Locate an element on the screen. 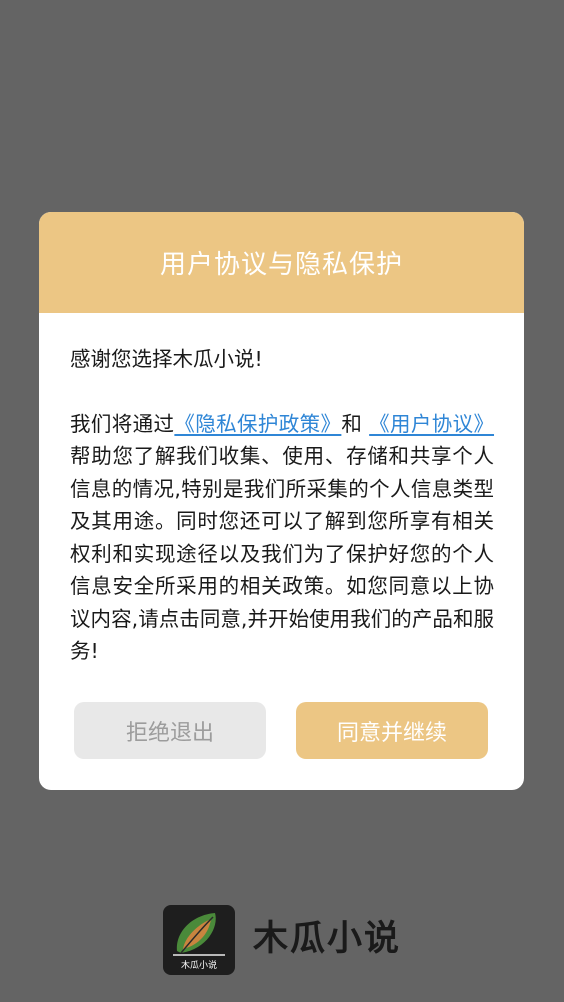 The width and height of the screenshot is (564, 1002). dialog-header: 用户协议与隐私保护 is located at coordinates (281, 262).